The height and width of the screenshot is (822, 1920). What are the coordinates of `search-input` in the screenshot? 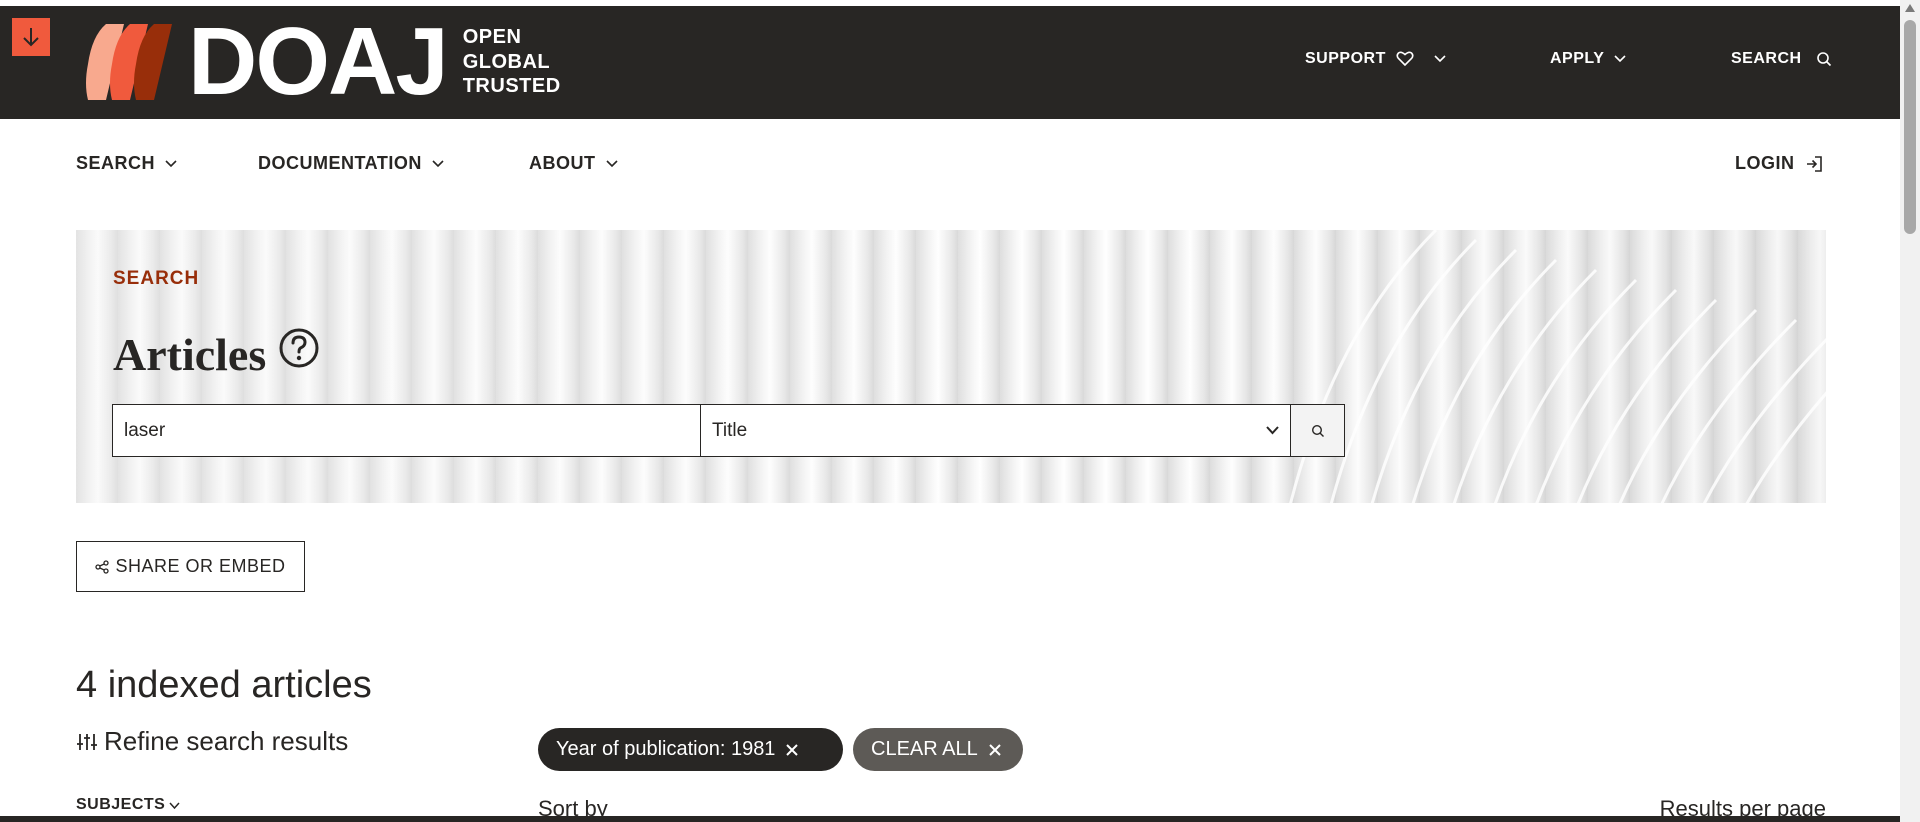 It's located at (406, 430).